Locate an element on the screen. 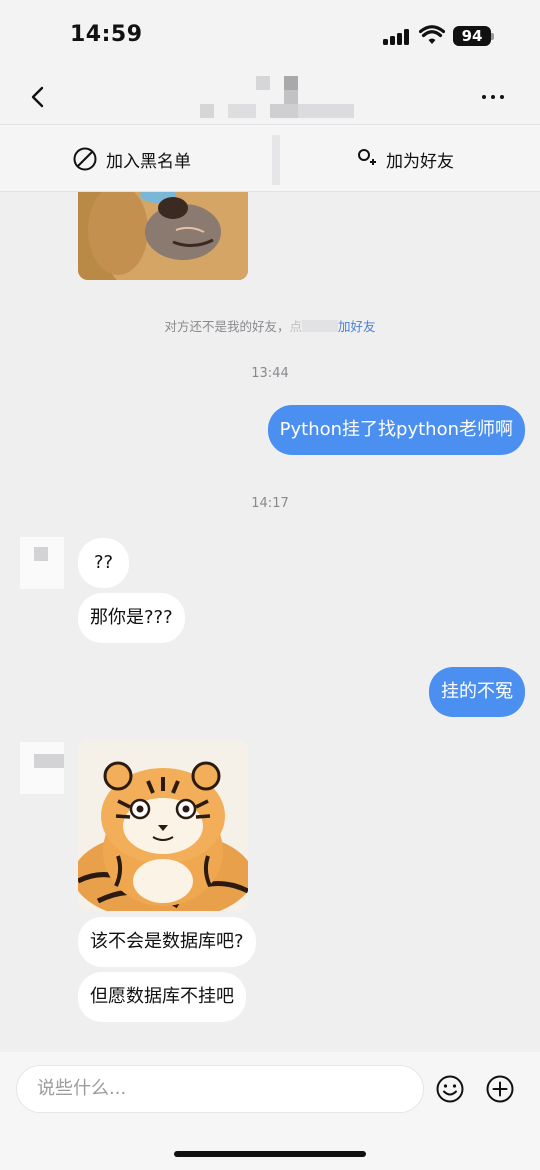 The height and width of the screenshot is (1170, 540). system-notice: 对方还不是我的好友，点 加好友 is located at coordinates (270, 325).